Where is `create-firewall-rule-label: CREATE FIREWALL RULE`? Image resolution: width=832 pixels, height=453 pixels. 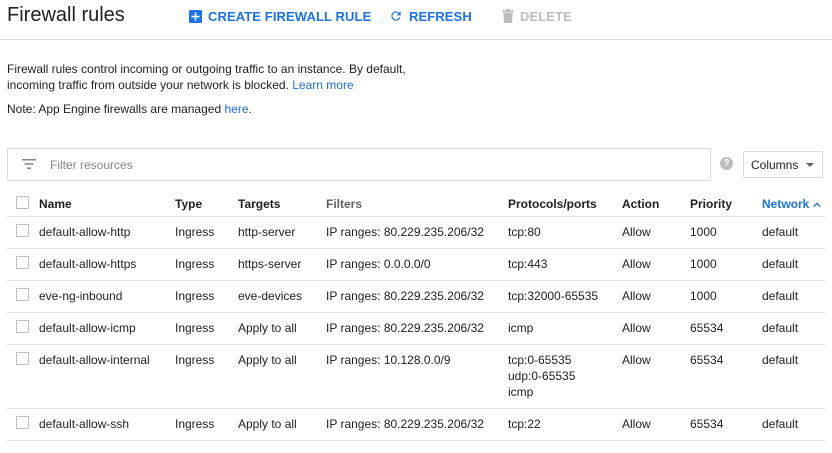 create-firewall-rule-label: CREATE FIREWALL RULE is located at coordinates (290, 16).